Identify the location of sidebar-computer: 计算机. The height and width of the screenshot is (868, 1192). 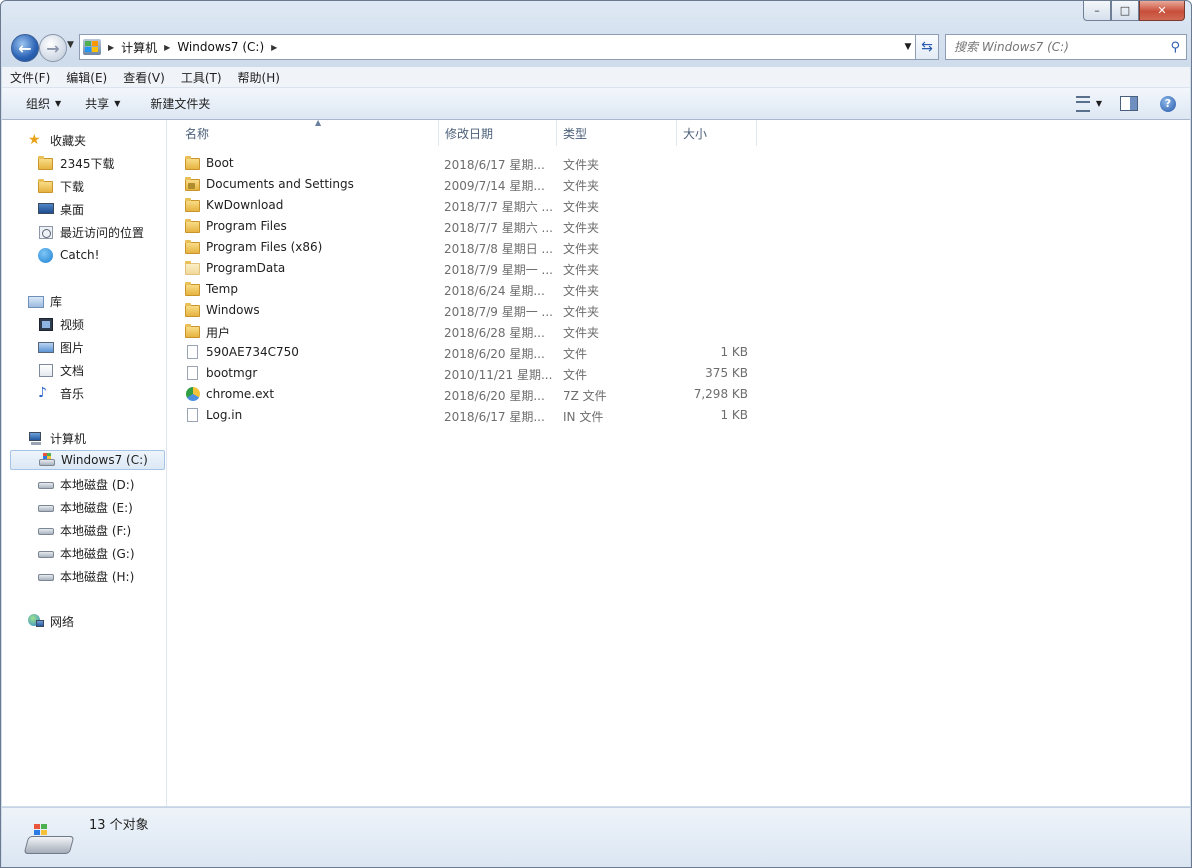
(57, 438).